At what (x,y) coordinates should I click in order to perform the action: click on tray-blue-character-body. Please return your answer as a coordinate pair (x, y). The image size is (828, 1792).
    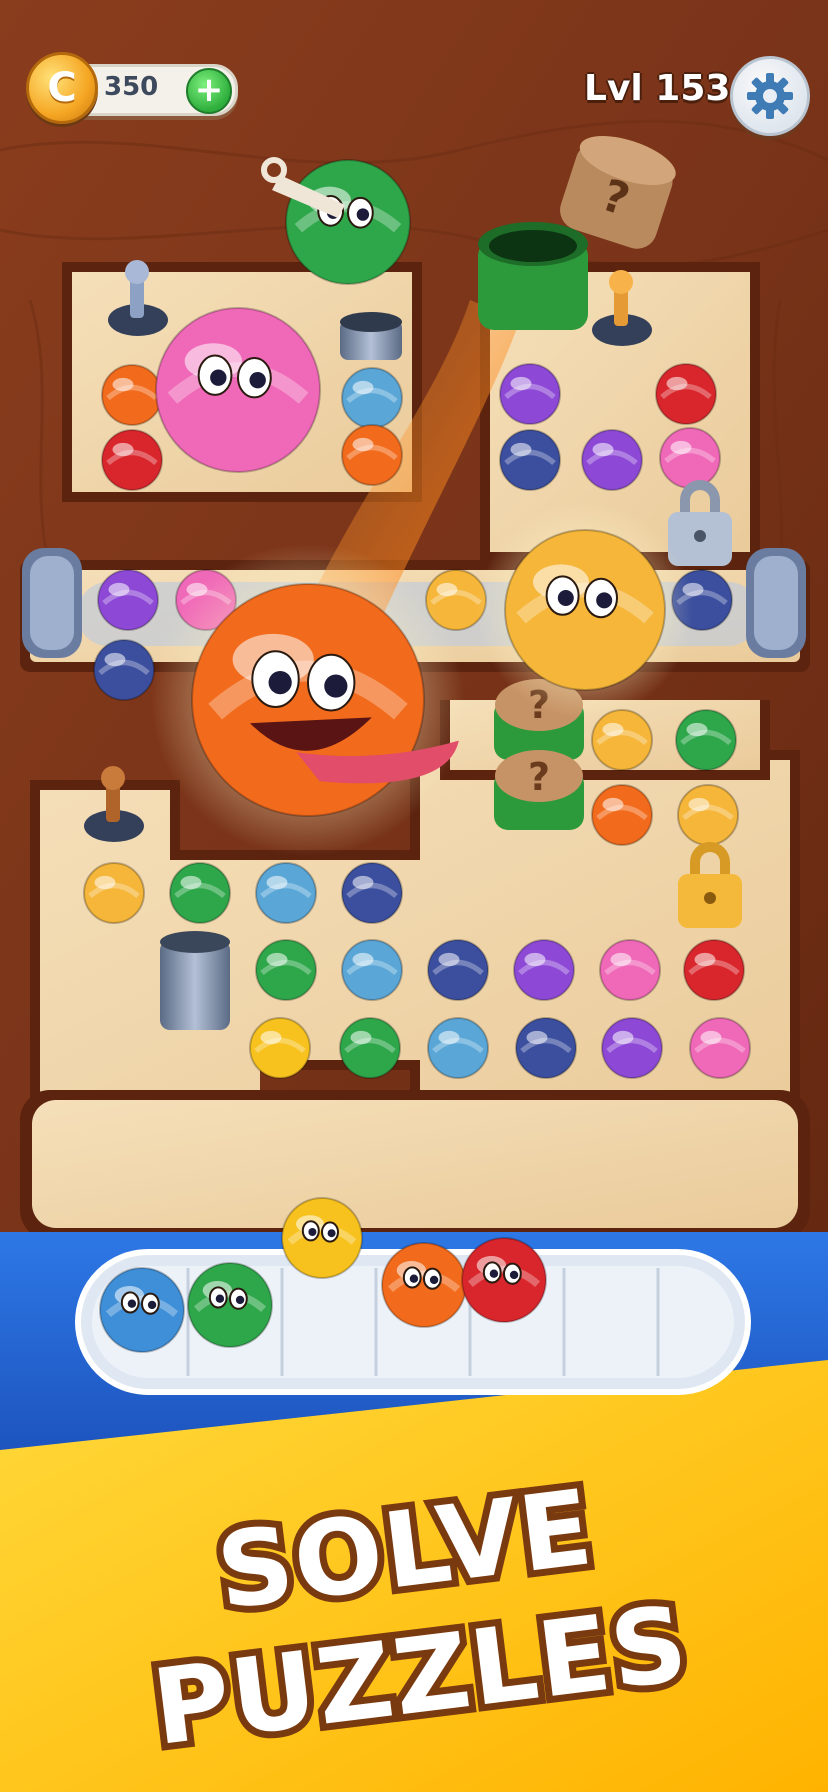
    Looking at the image, I should click on (142, 1310).